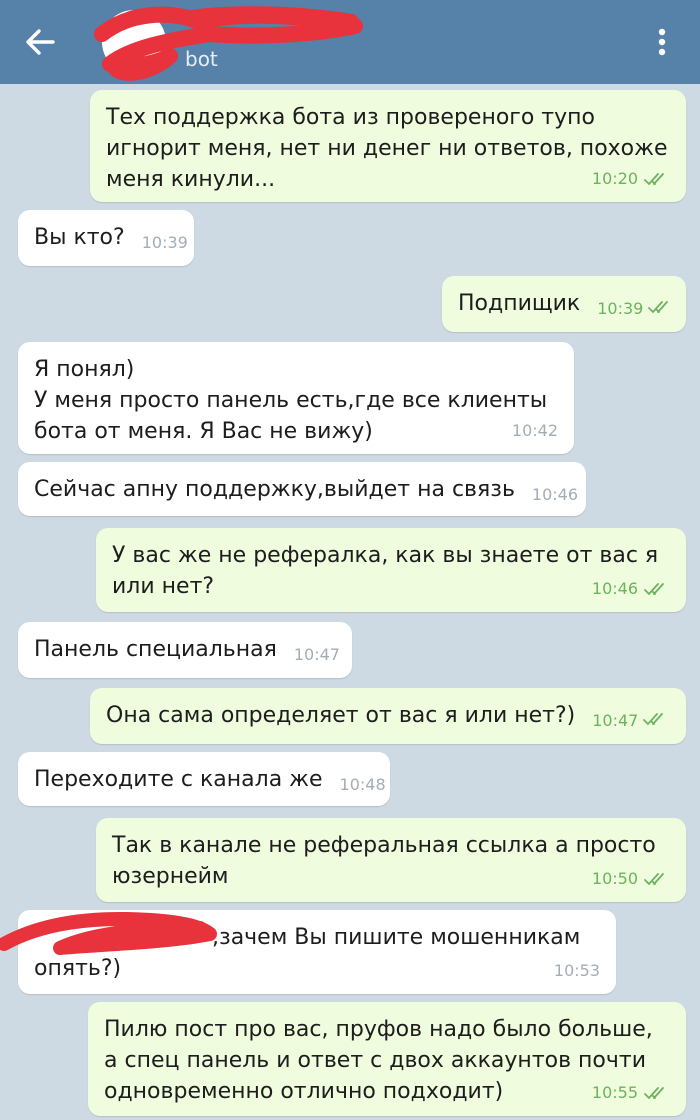 Image resolution: width=700 pixels, height=1120 pixels. I want to click on message-line: Тех поддержка бота из провереного тупо, so click(350, 117).